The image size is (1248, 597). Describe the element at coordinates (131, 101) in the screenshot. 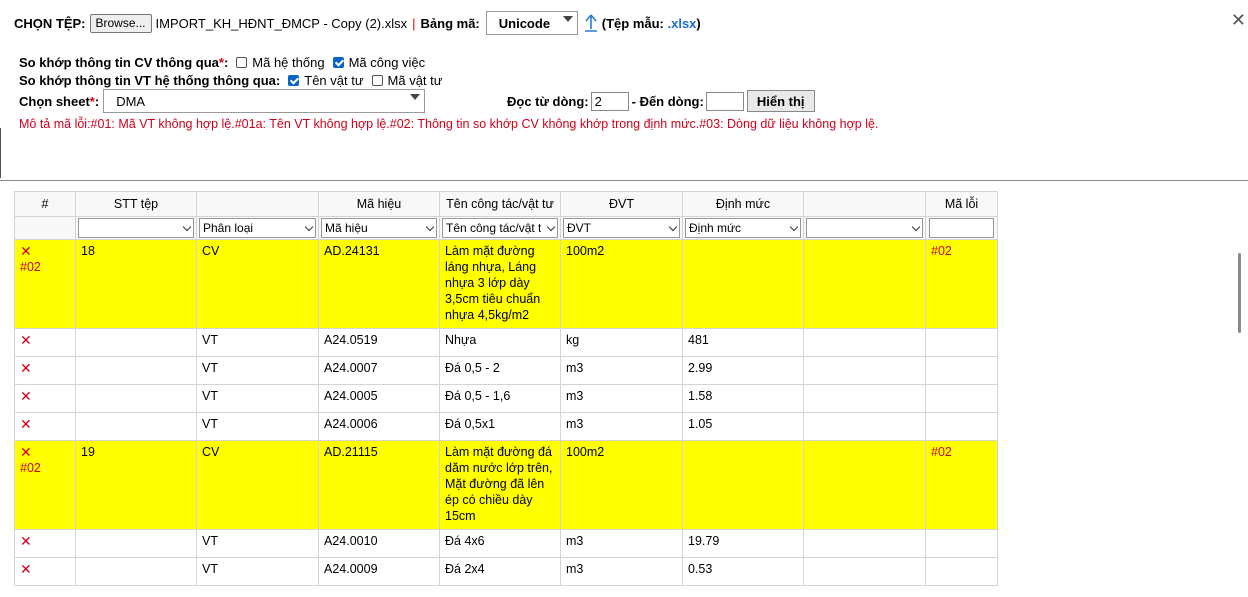

I see `sheet-value: DMA` at that location.